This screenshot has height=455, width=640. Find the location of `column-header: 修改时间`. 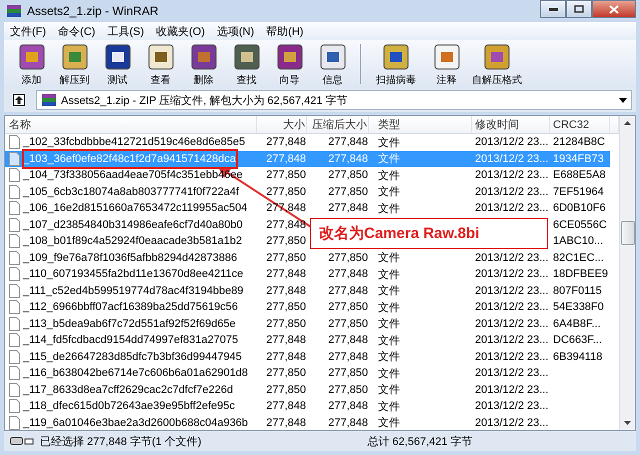

column-header: 修改时间 is located at coordinates (511, 124).